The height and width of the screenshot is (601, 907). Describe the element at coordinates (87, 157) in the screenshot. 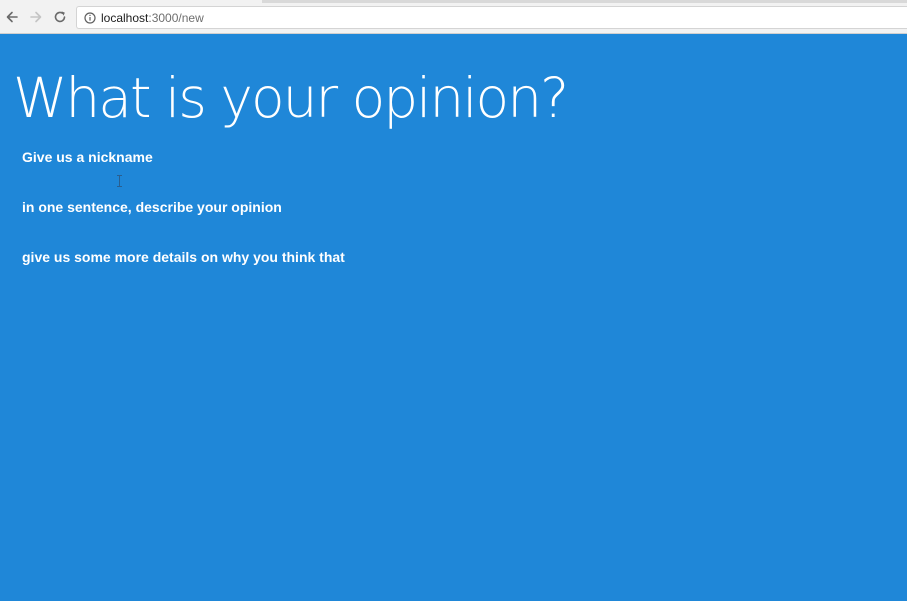

I see `nickname-label: Give us a nickname` at that location.